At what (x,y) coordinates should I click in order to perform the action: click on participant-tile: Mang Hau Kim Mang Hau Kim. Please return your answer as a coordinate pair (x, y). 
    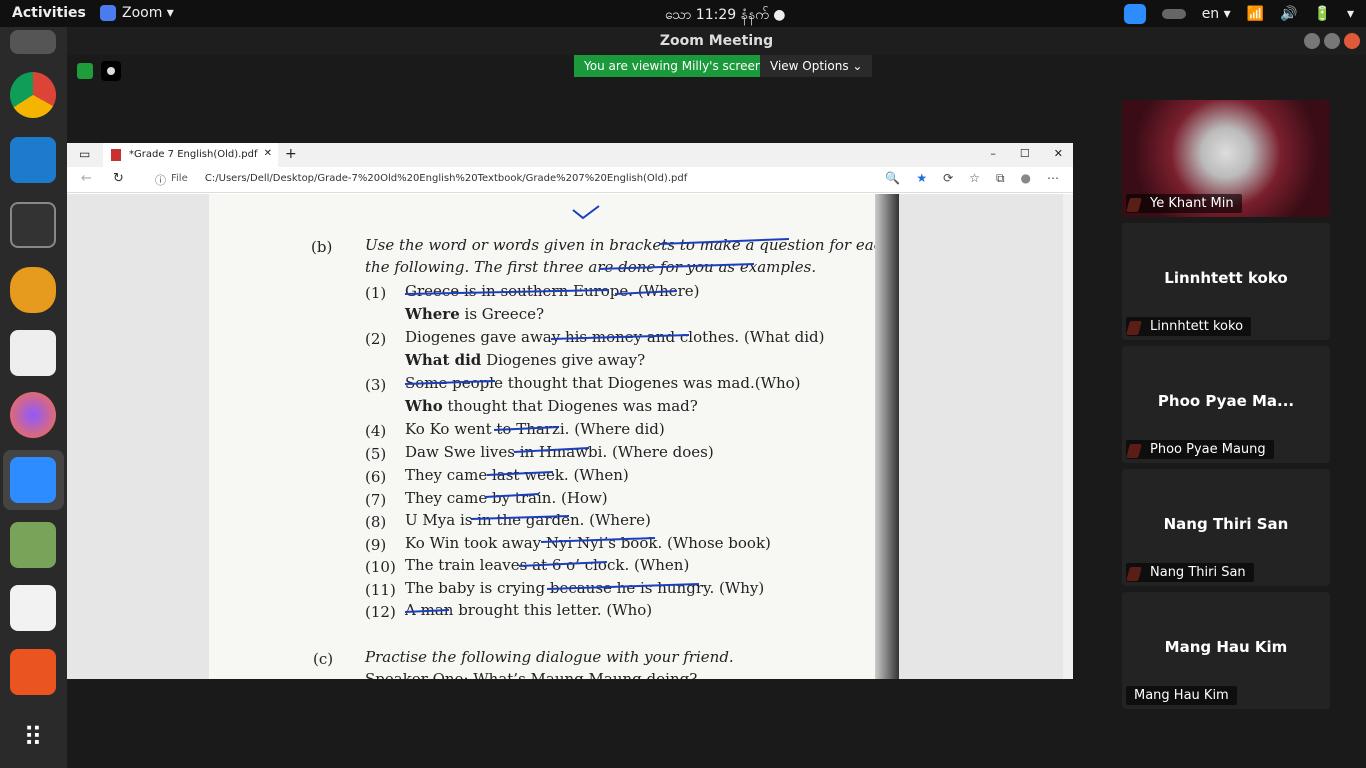
    Looking at the image, I should click on (1226, 650).